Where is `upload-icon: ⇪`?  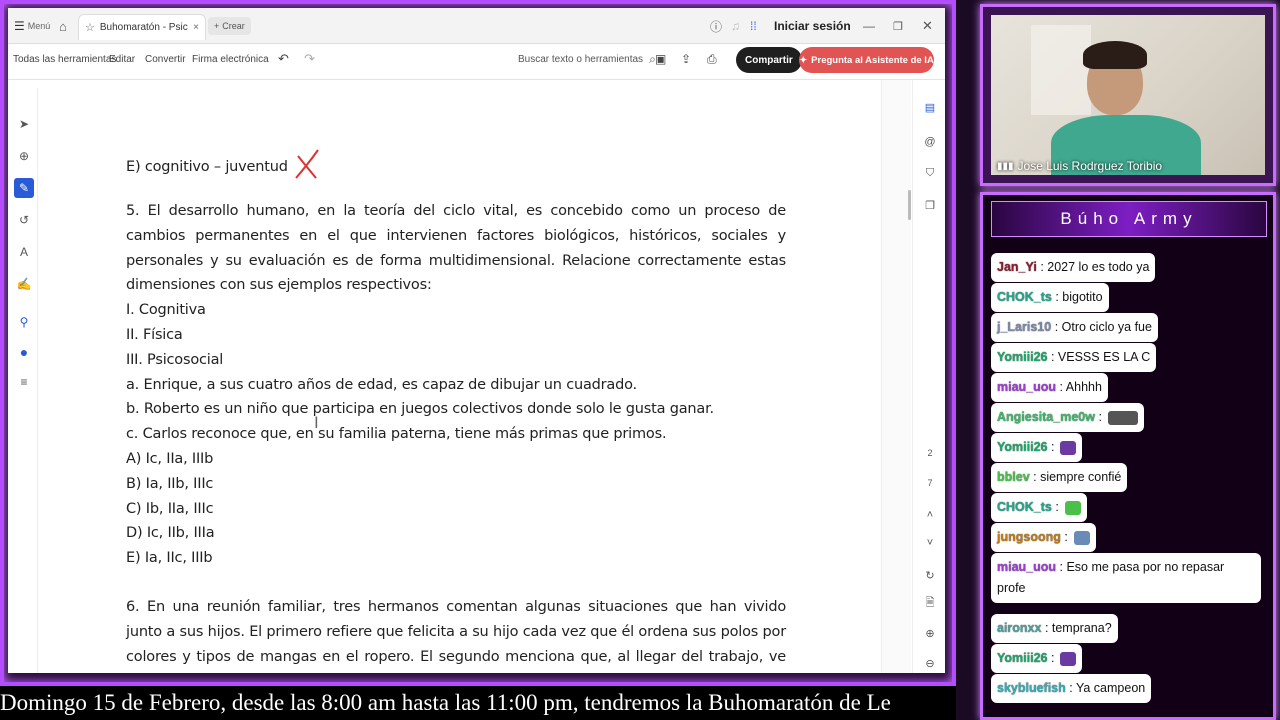 upload-icon: ⇪ is located at coordinates (686, 59).